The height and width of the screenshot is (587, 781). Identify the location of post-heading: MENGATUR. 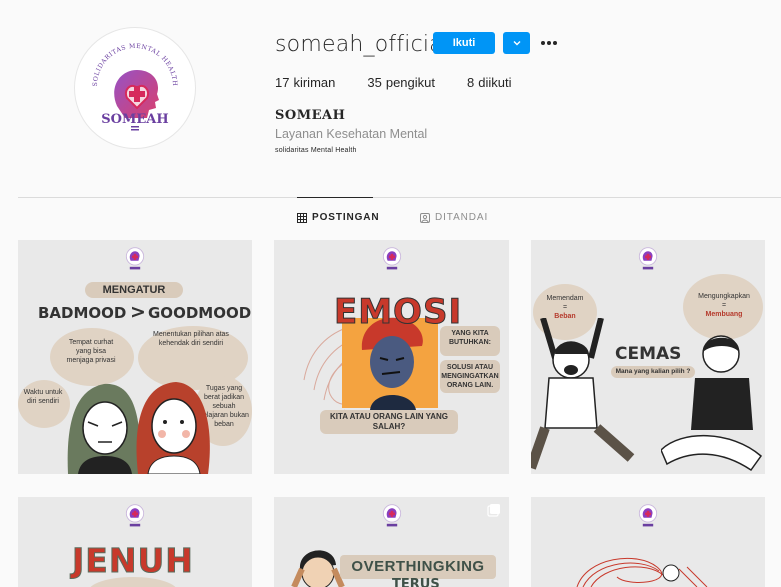
(134, 290).